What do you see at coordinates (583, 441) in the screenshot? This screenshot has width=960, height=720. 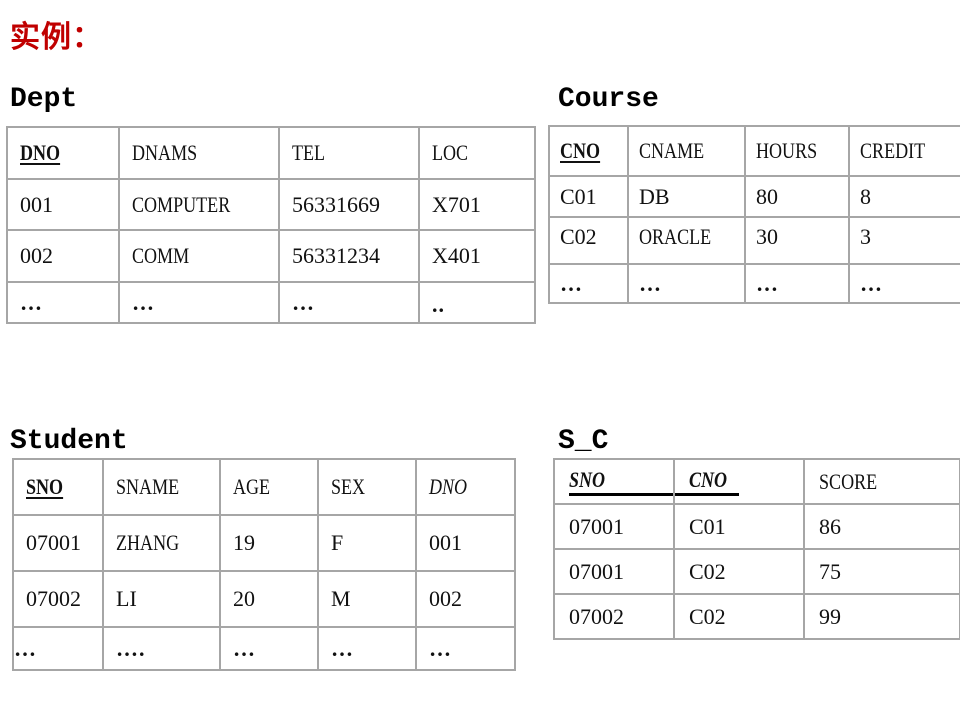 I see `sc-table-title: S_C` at bounding box center [583, 441].